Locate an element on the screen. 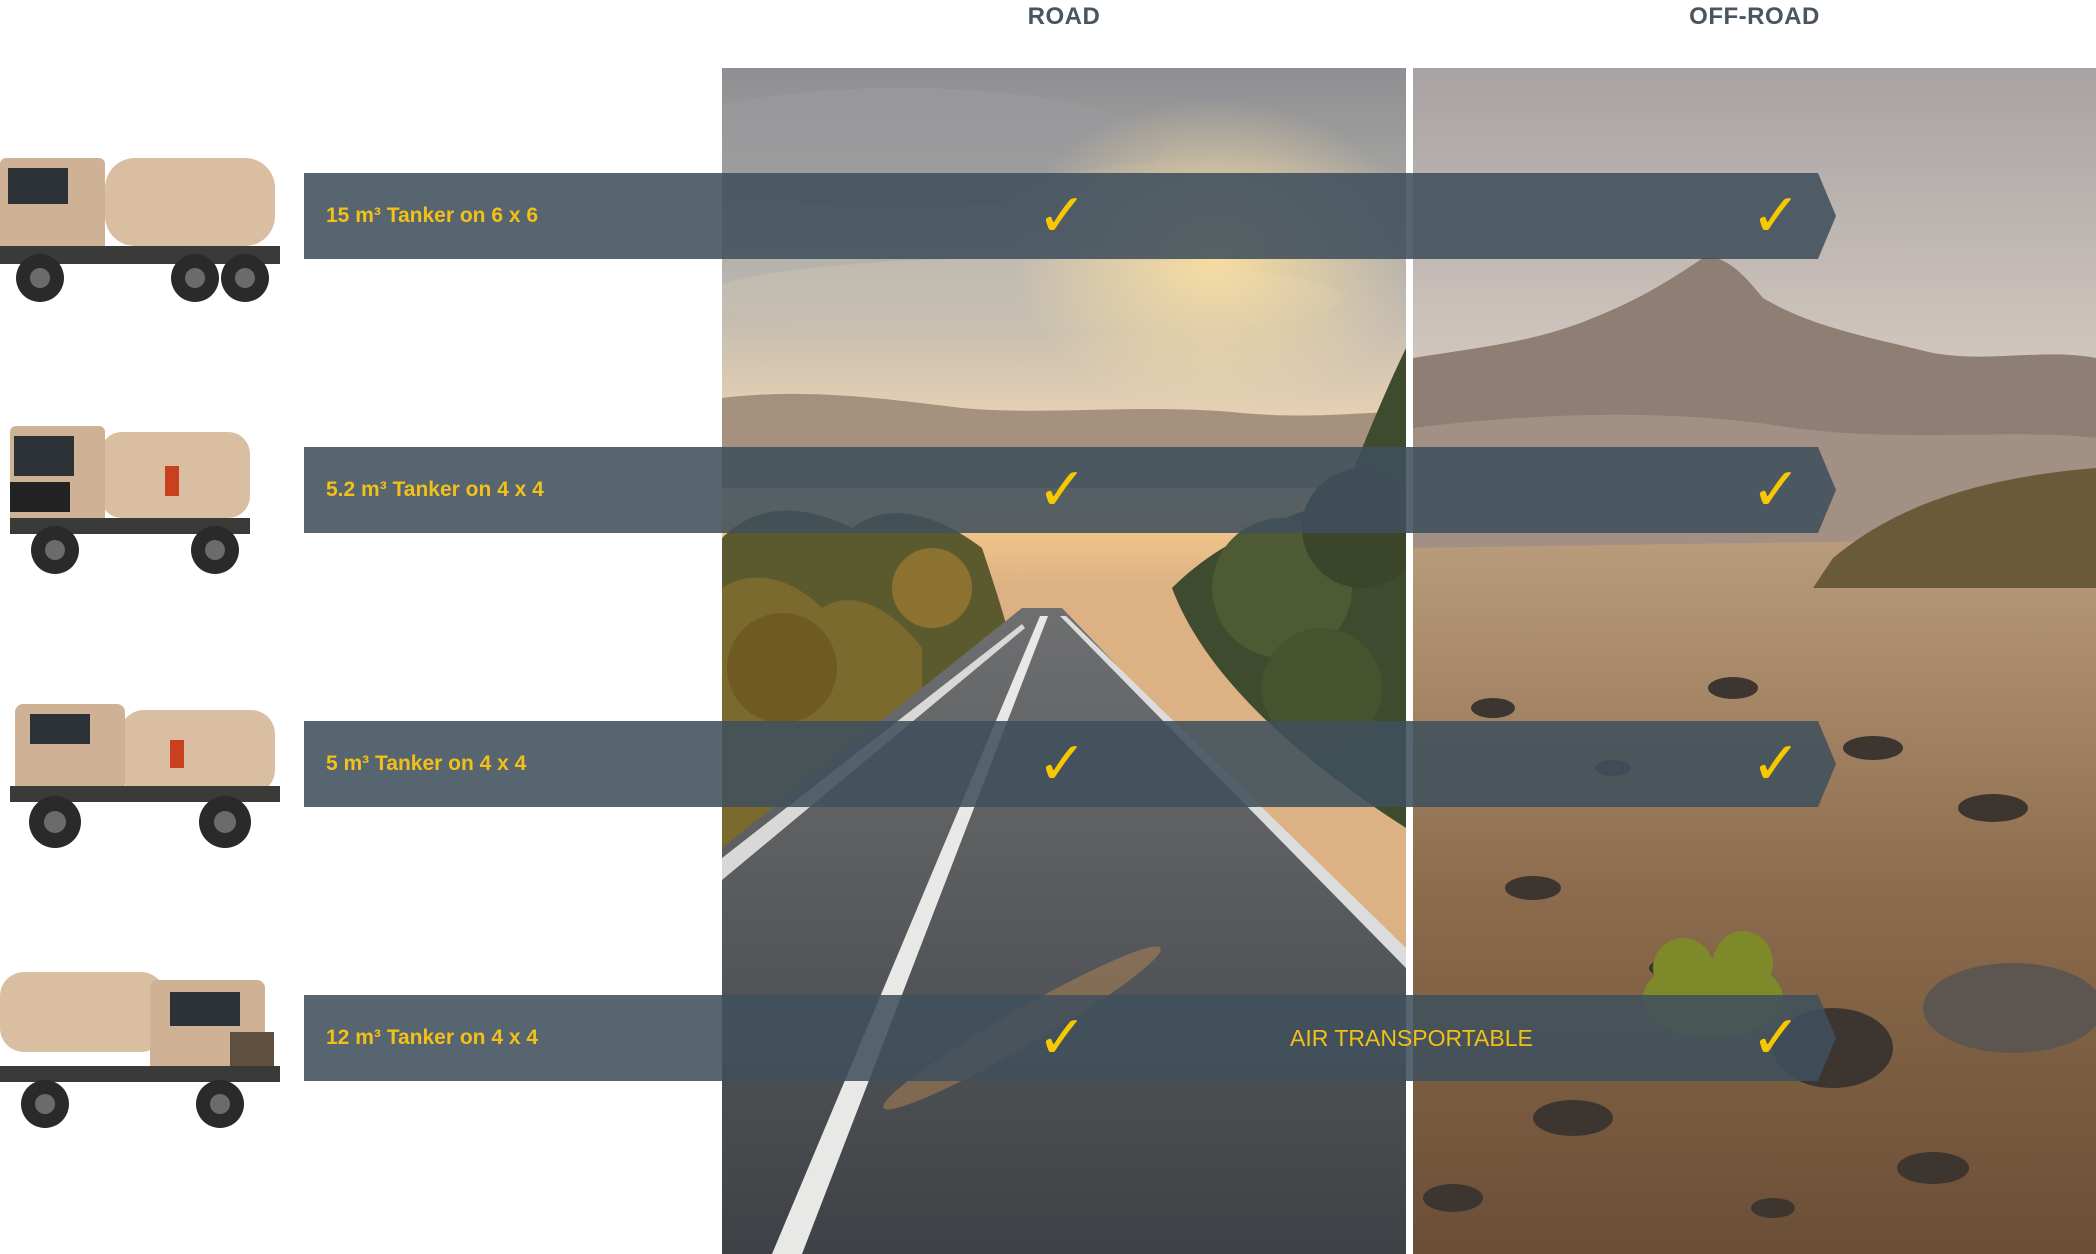  row-label: 5 m³ Tanker on 4 x 4 is located at coordinates (426, 763).